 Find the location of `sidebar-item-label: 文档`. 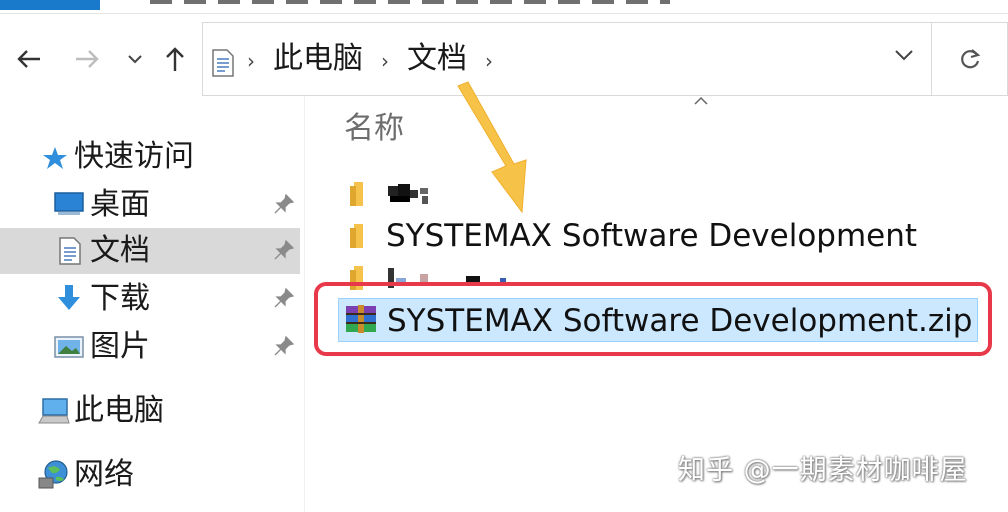

sidebar-item-label: 文档 is located at coordinates (120, 250).